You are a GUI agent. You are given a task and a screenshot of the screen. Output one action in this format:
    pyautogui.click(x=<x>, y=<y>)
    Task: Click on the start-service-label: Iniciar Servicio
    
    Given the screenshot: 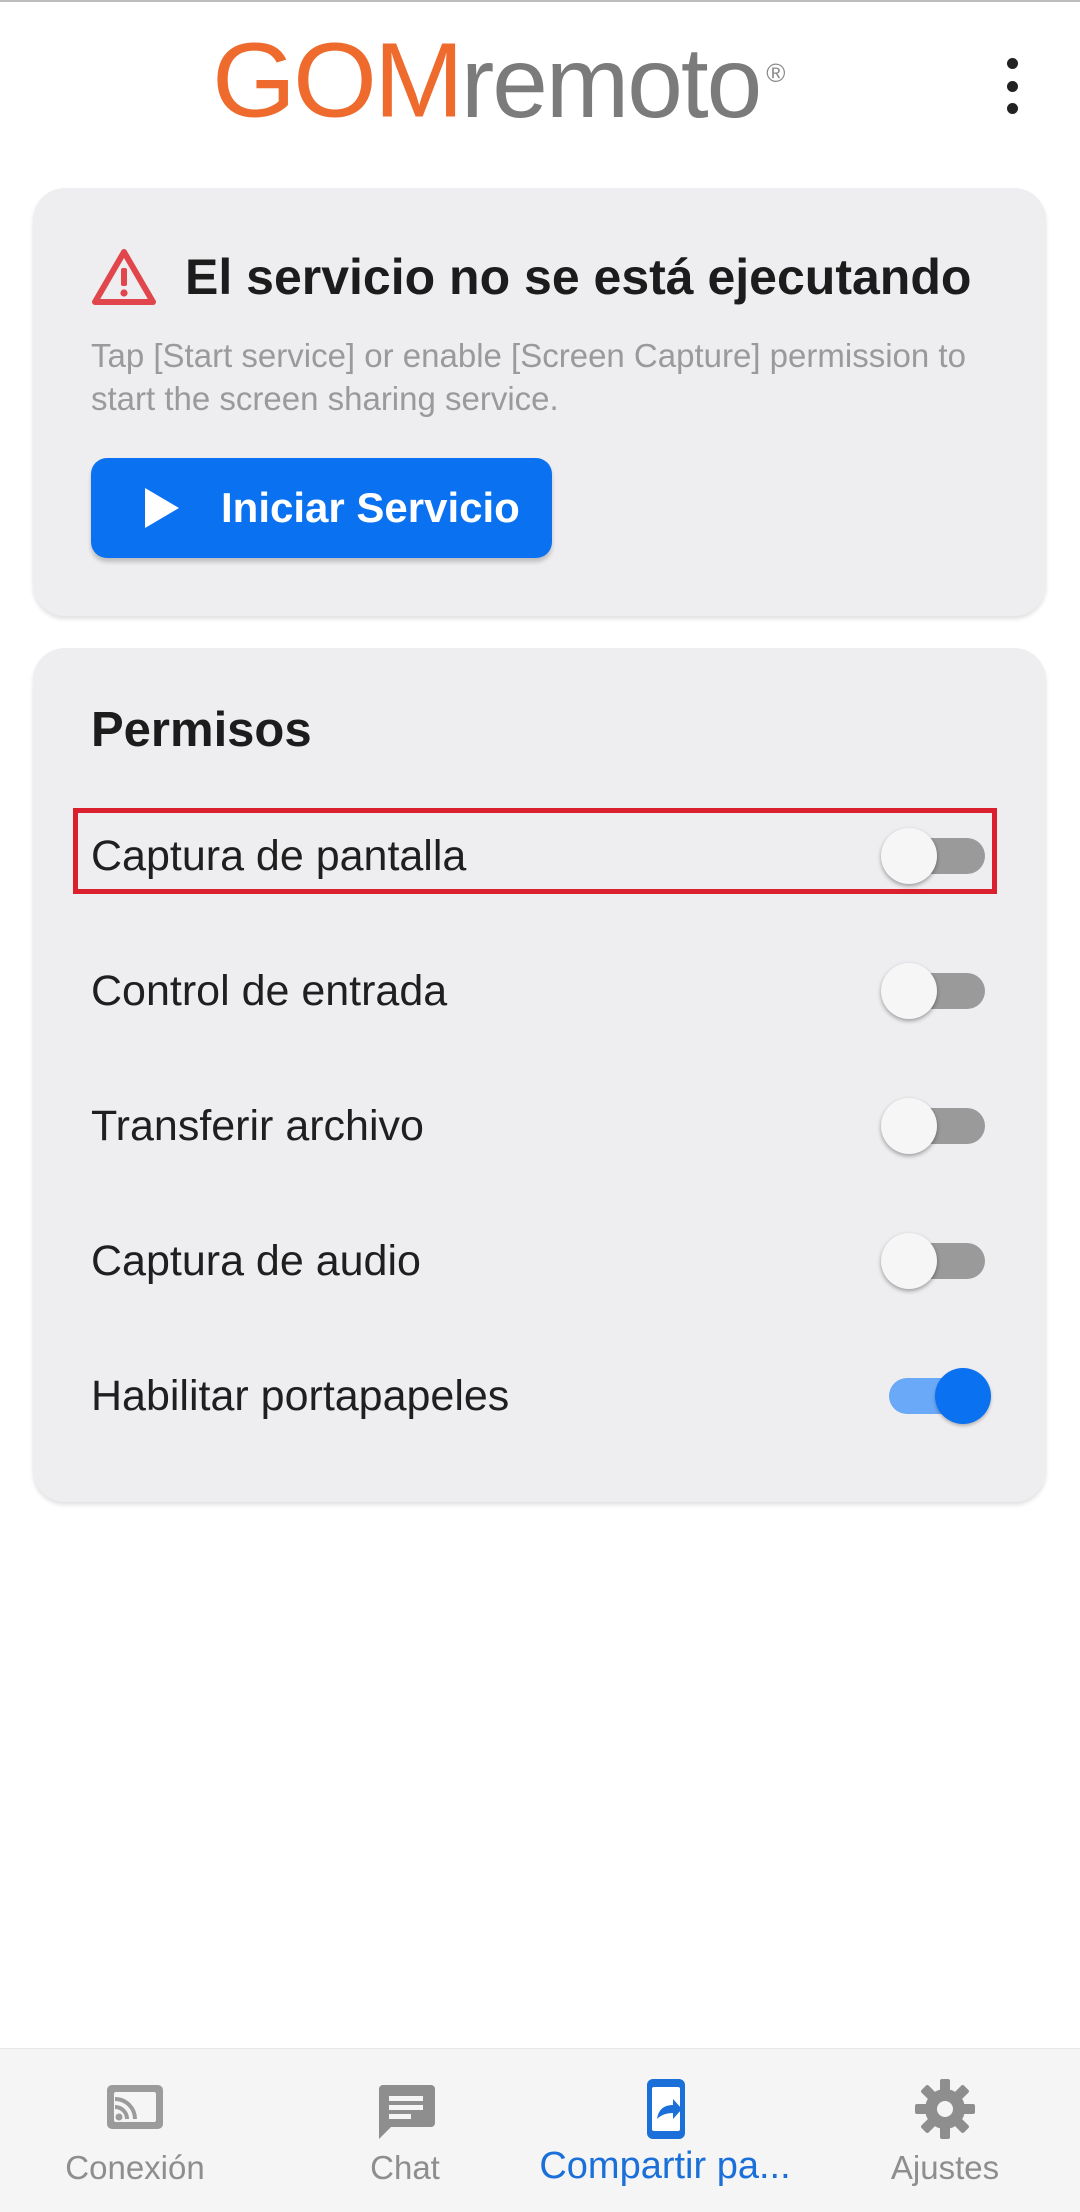 What is the action you would take?
    pyautogui.click(x=370, y=507)
    